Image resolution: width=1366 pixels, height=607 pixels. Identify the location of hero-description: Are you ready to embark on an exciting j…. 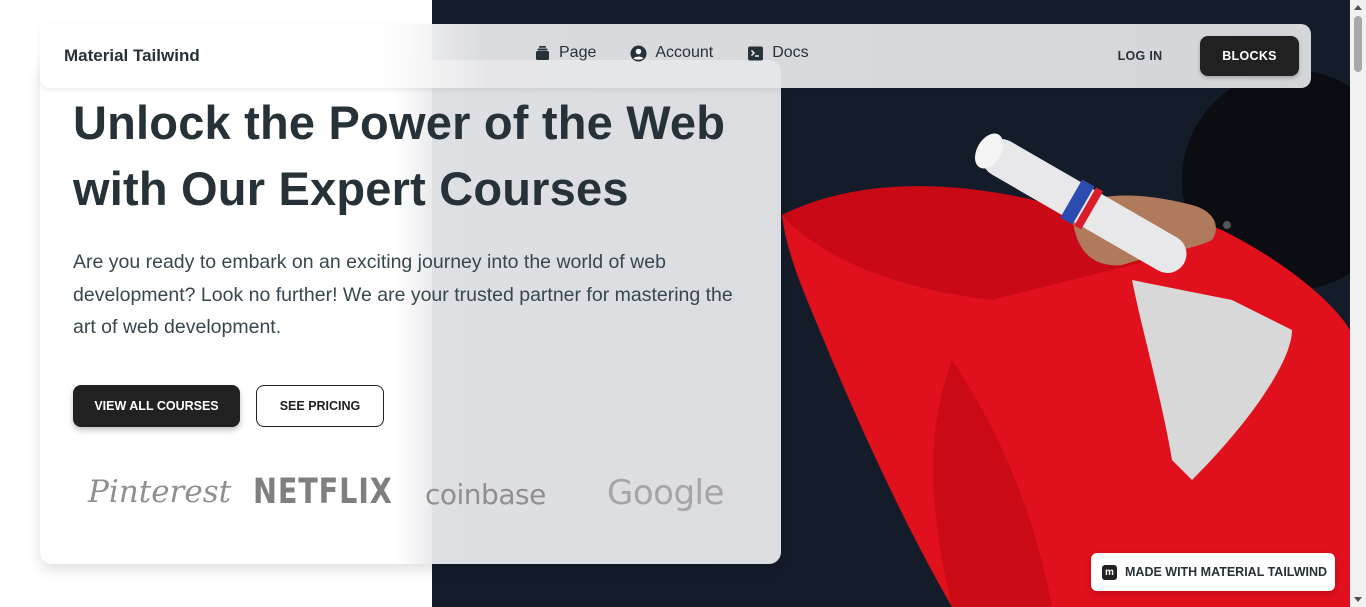
(403, 294).